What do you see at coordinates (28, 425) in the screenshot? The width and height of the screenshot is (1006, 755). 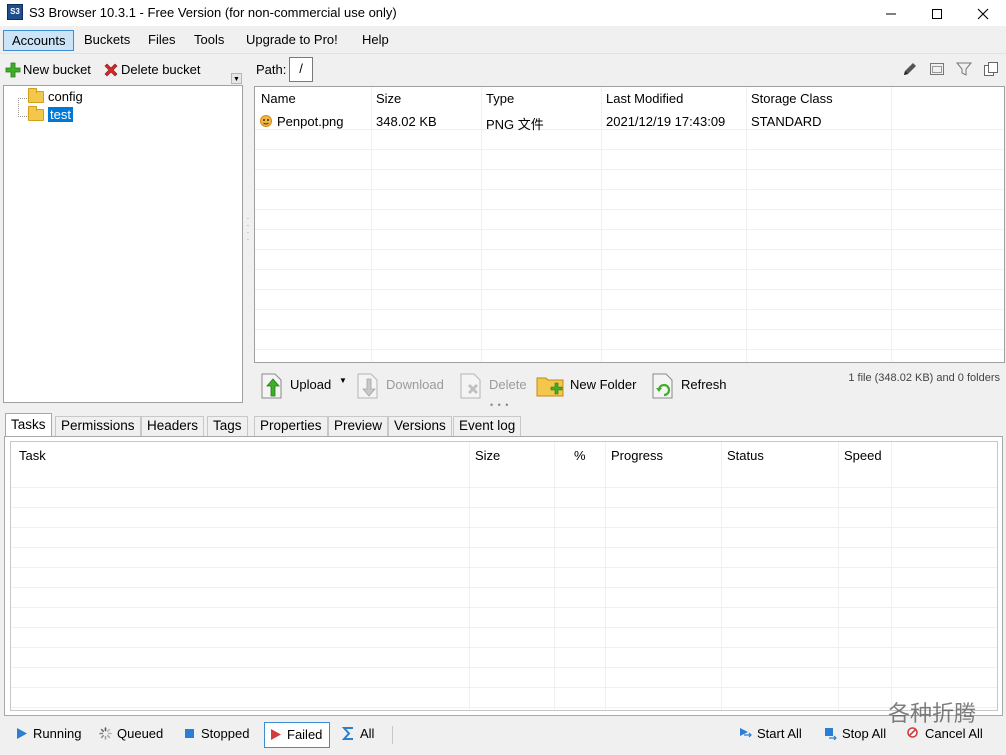 I see `tab-tasks: Tasks` at bounding box center [28, 425].